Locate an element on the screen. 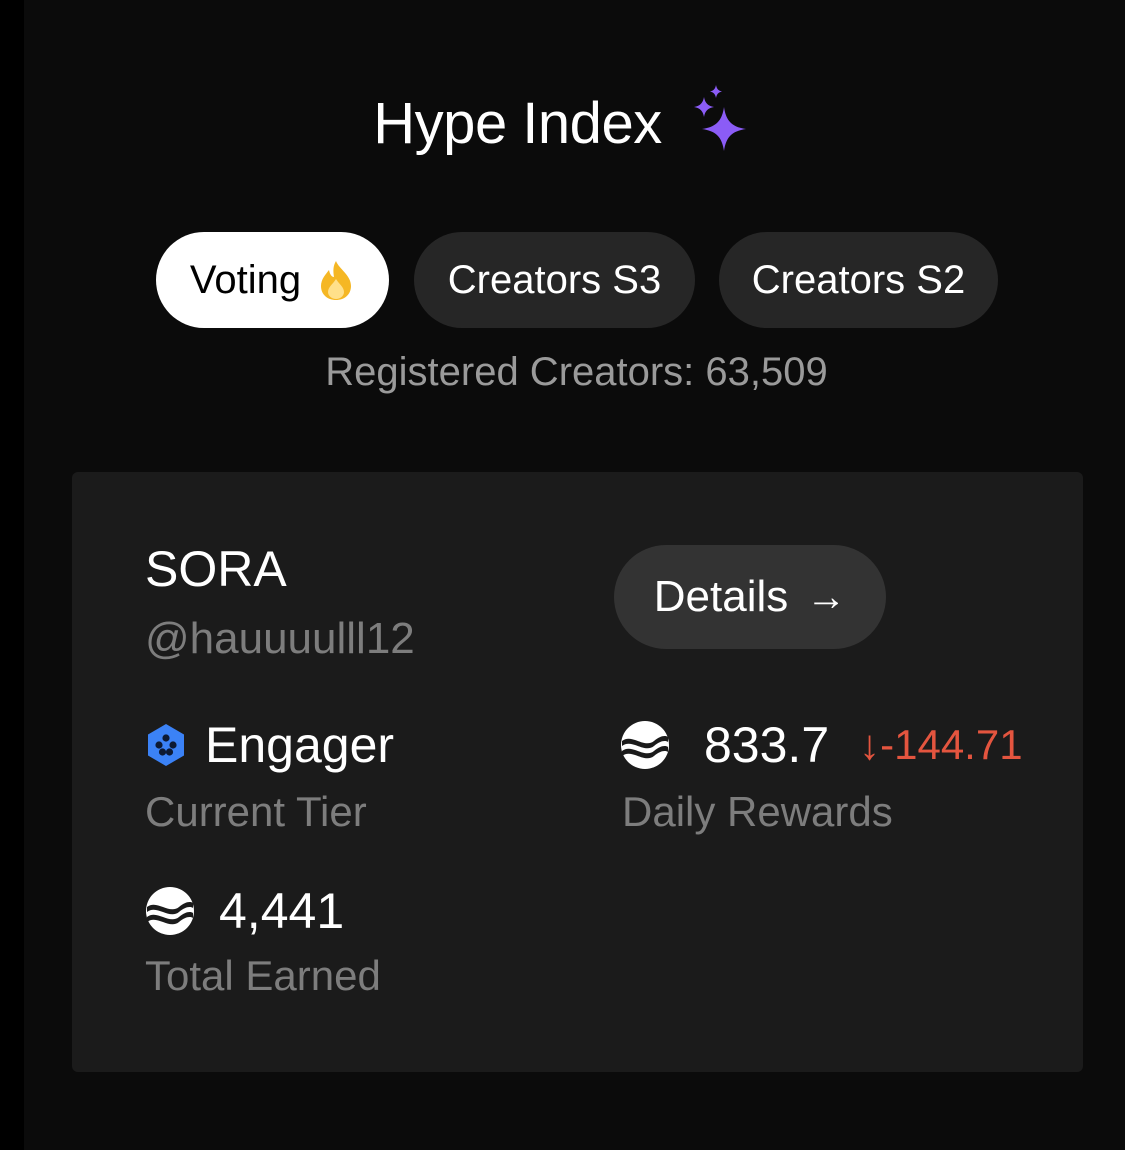  tab-creators-s2: Creators S2 is located at coordinates (858, 280).